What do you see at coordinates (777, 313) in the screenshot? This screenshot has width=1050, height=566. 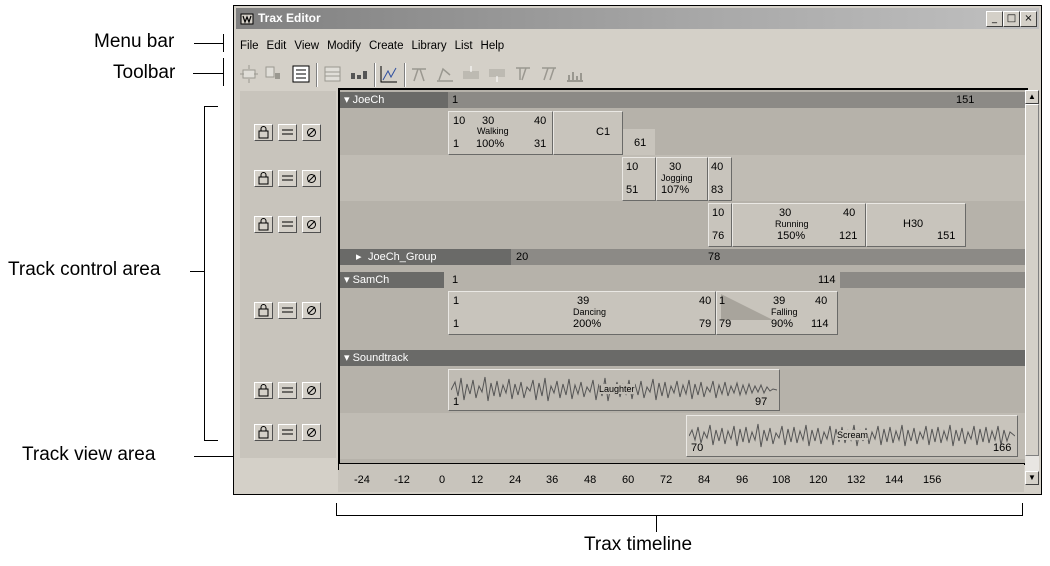 I see `clip-falling: 1 39 40 Falling 79 90% 114` at bounding box center [777, 313].